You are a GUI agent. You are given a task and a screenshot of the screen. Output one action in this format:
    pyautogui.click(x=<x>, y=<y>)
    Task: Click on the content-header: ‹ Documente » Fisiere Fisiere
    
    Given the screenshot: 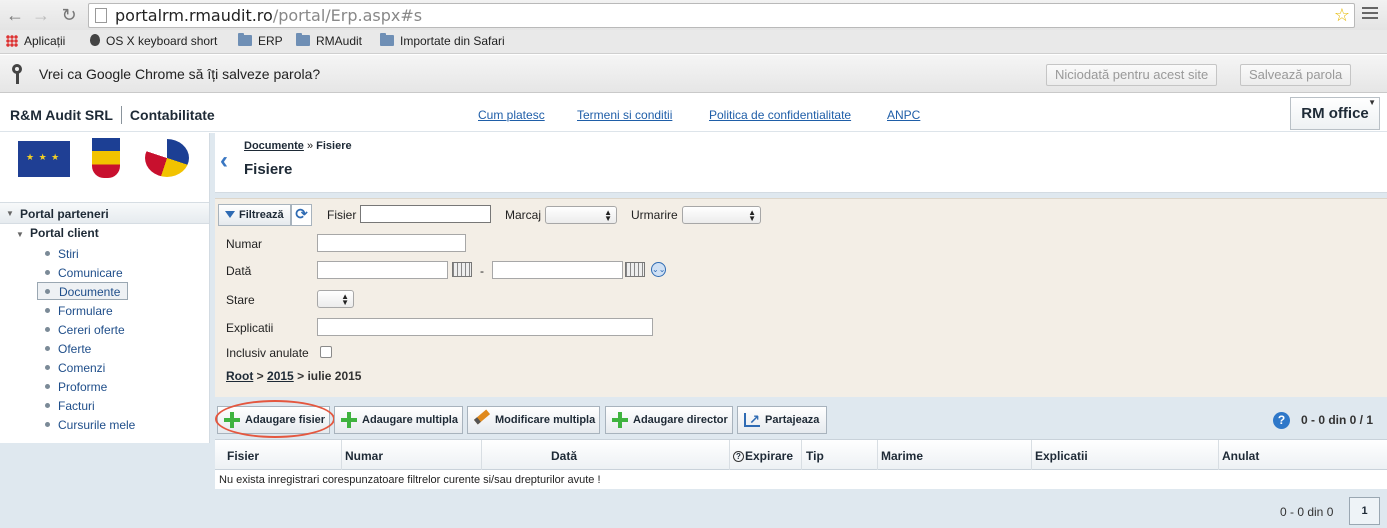 What is the action you would take?
    pyautogui.click(x=801, y=163)
    